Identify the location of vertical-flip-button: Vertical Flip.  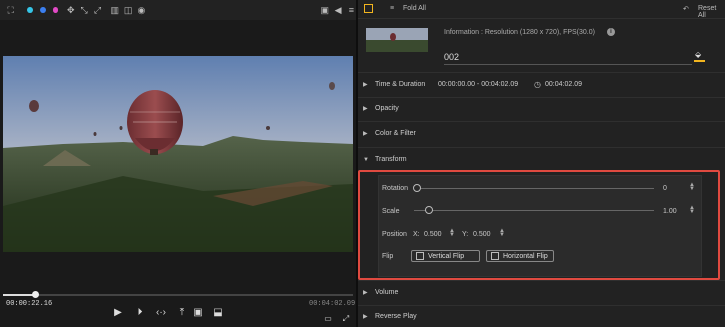
(445, 256).